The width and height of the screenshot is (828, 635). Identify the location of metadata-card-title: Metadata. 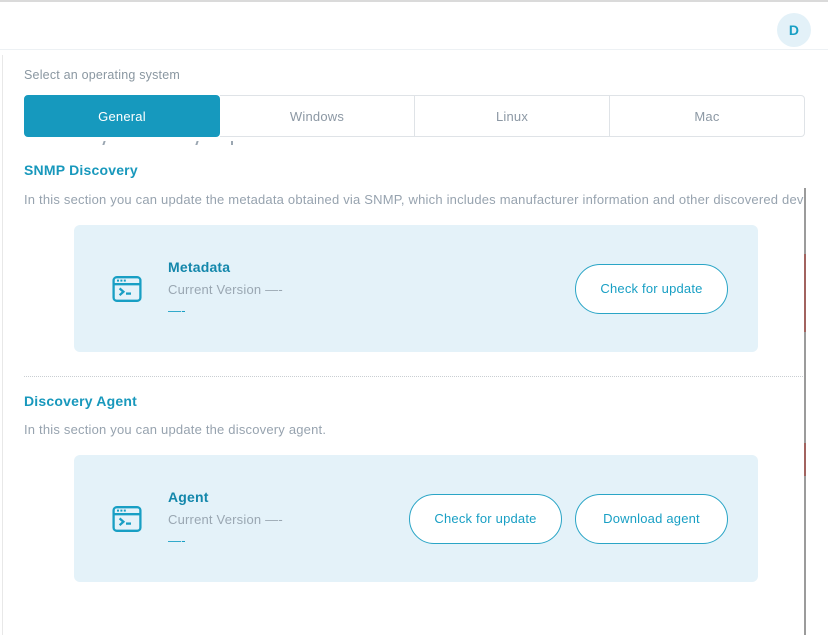
(199, 267).